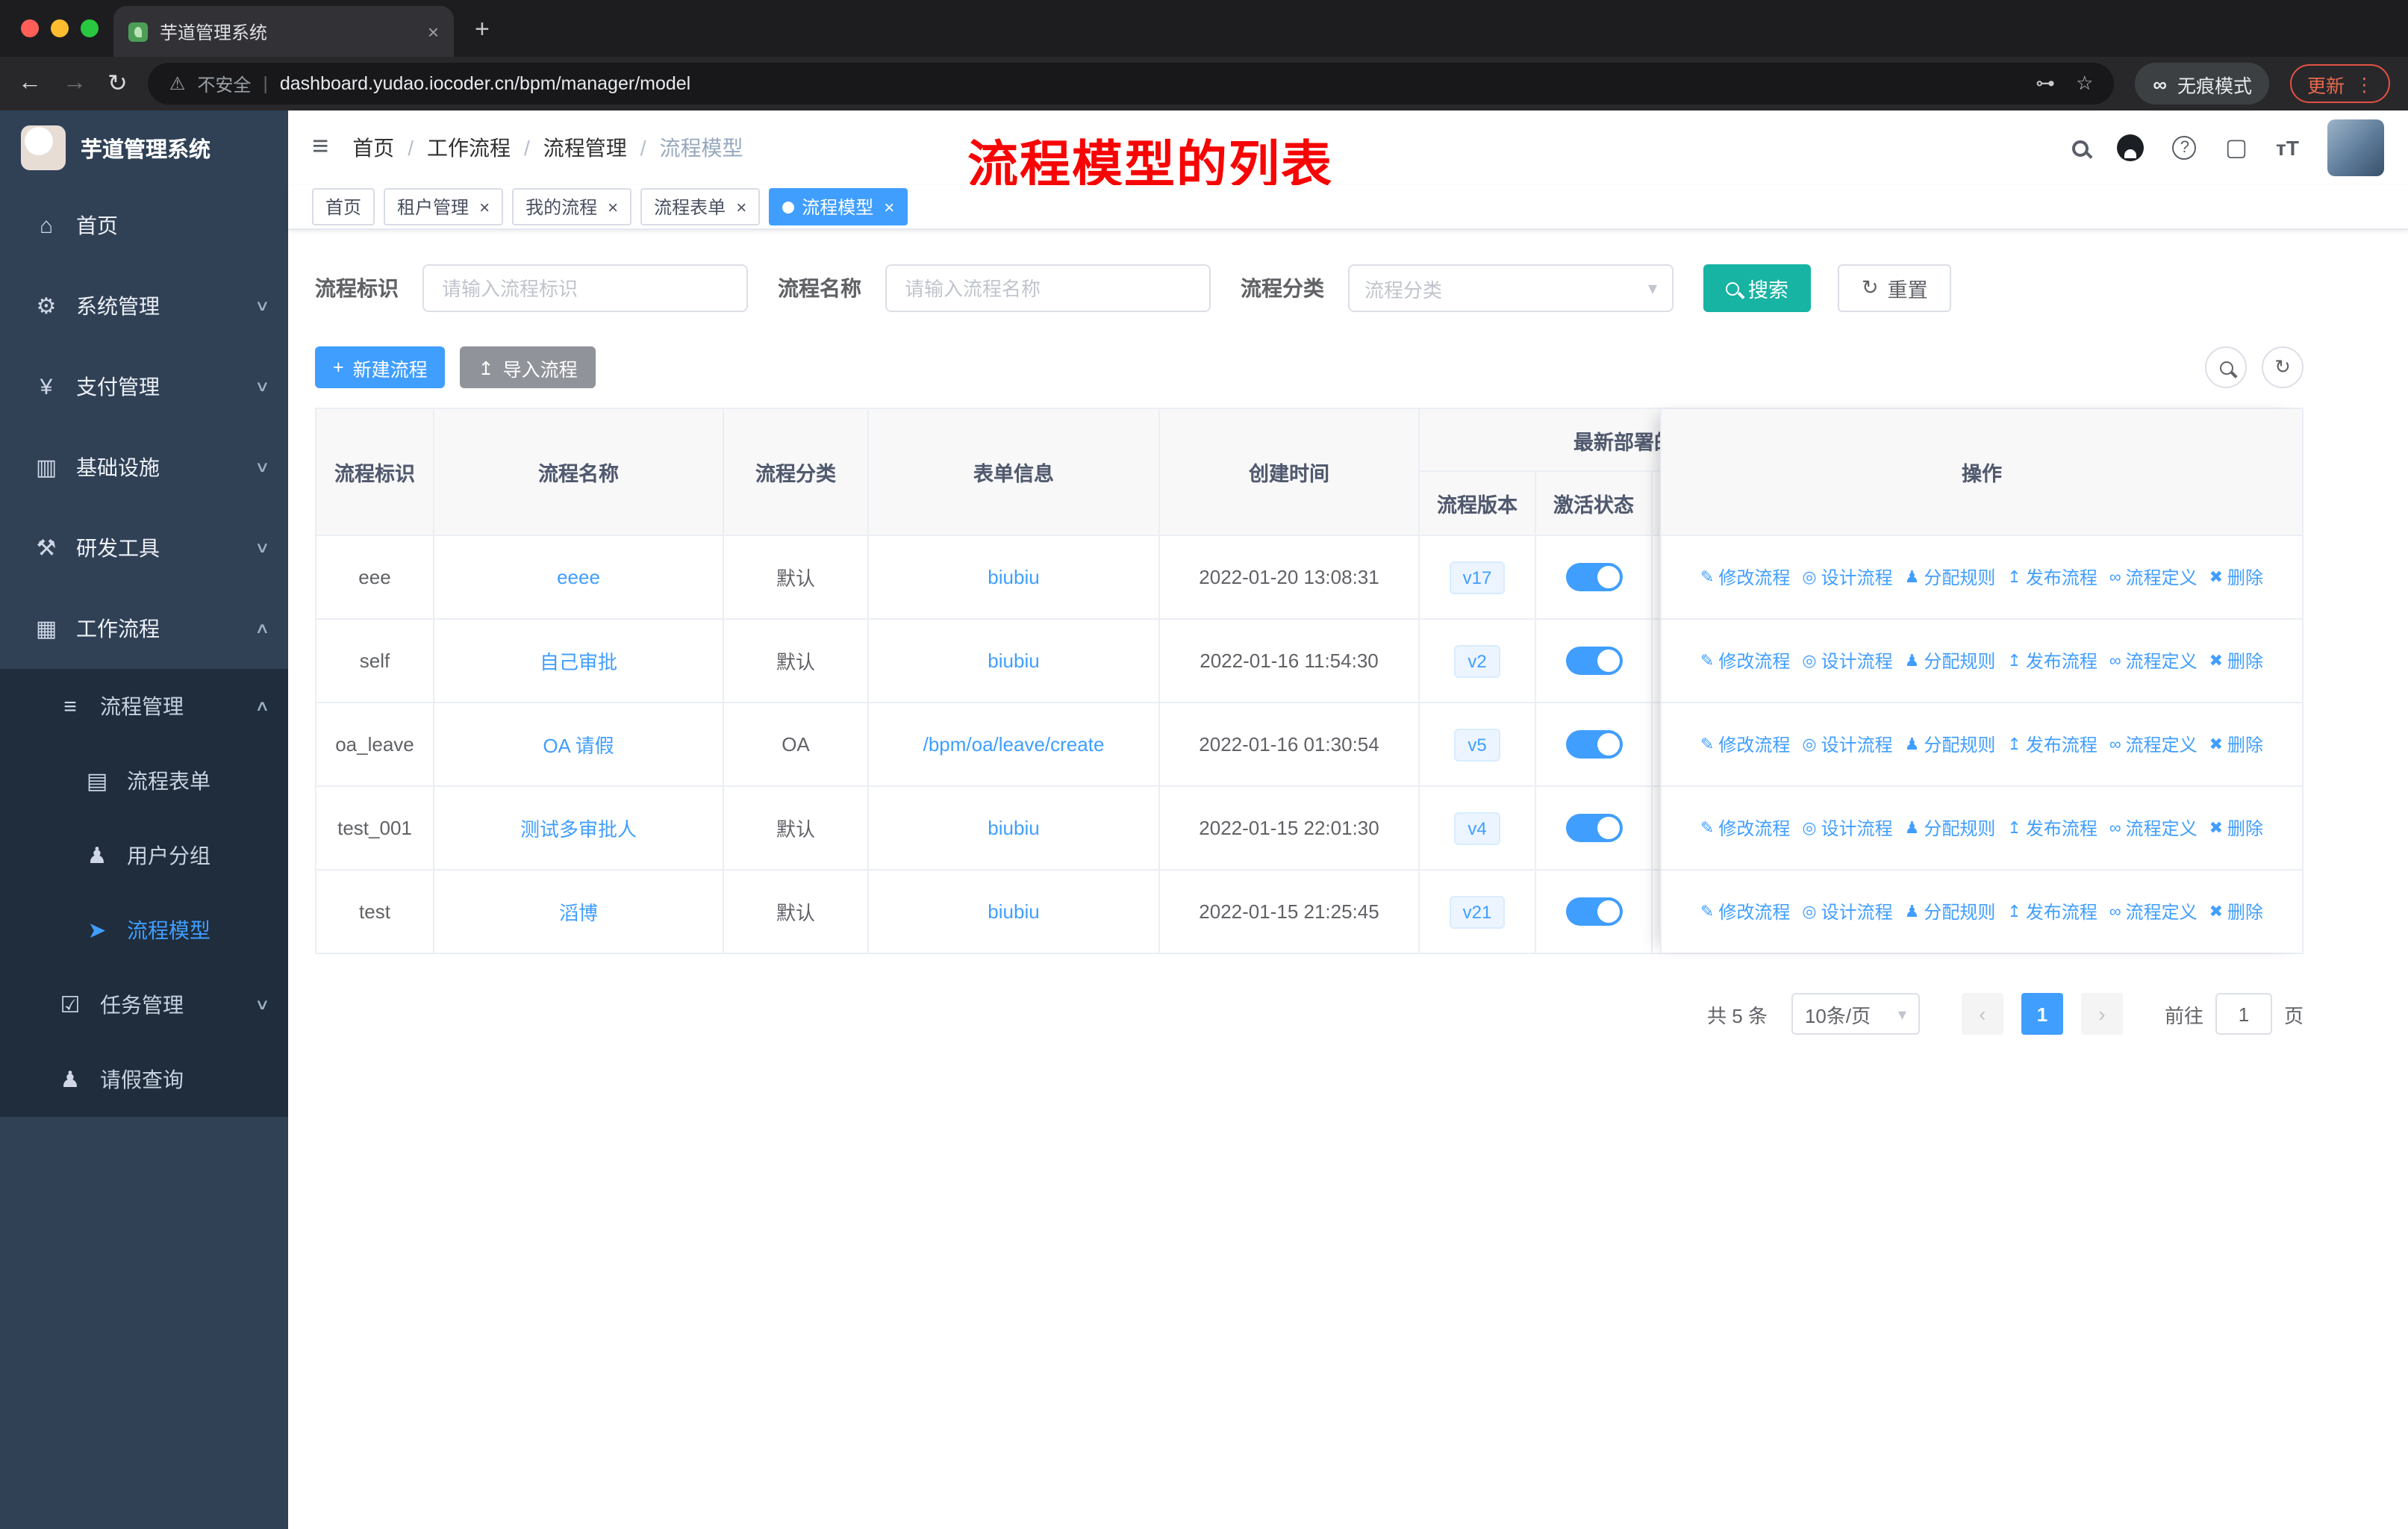  Describe the element at coordinates (144, 468) in the screenshot. I see `sidebar-item-infra: ▥ 基础设施 ∨` at that location.